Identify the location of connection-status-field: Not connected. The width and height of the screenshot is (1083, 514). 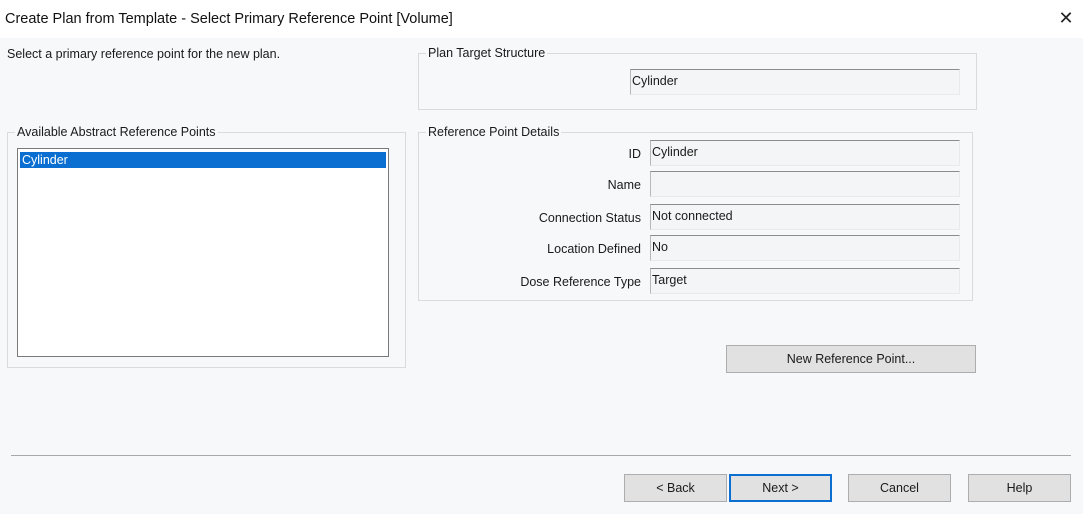
(805, 217).